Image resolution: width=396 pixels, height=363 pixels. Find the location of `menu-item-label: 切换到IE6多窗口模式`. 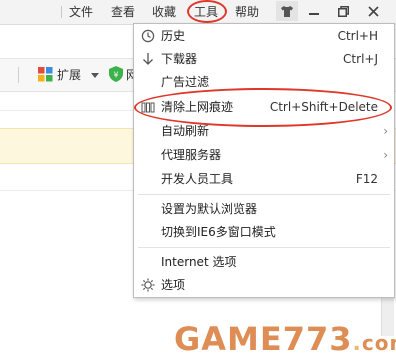

menu-item-label: 切换到IE6多窗口模式 is located at coordinates (218, 232).